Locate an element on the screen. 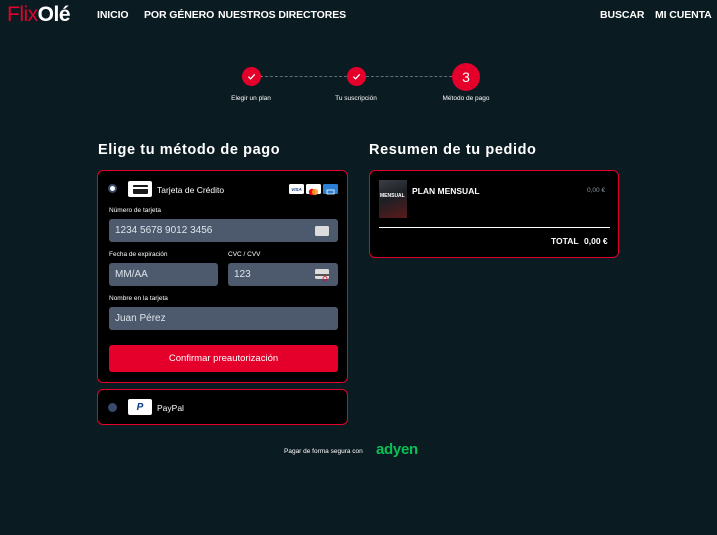 This screenshot has width=717, height=535. paypal-icon: P is located at coordinates (140, 407).